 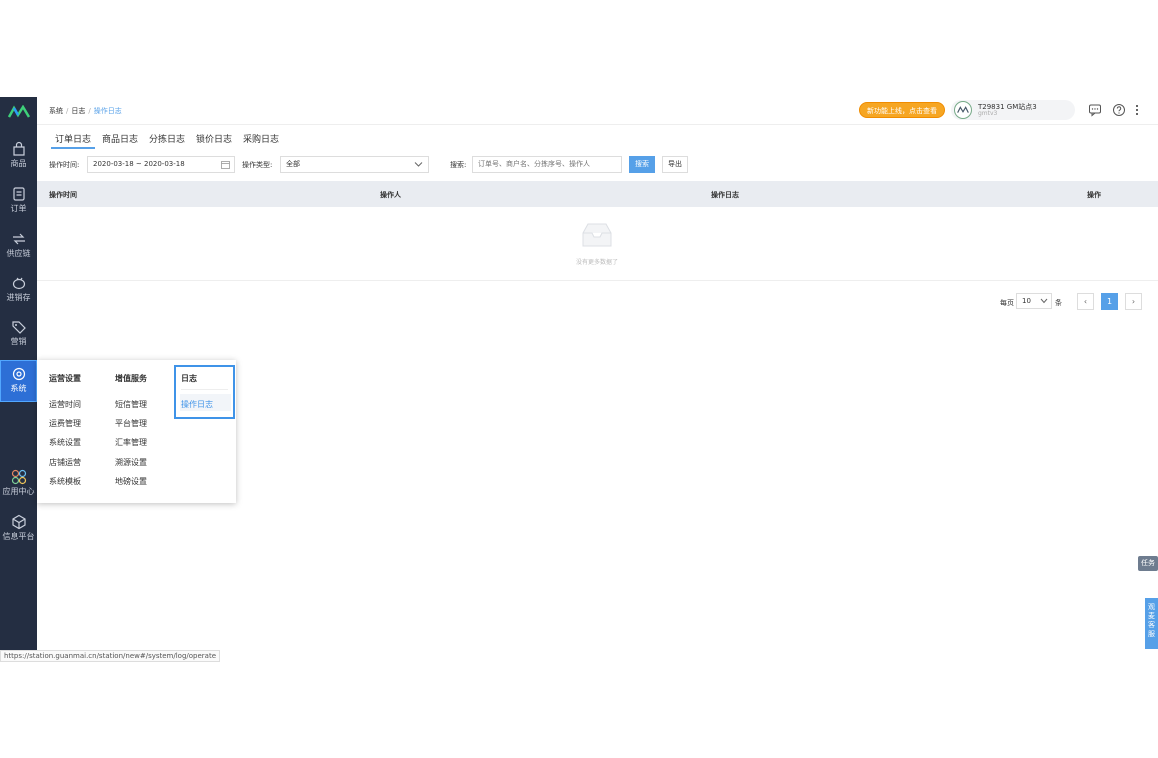 I want to click on top-header: 系统/日志/操作日志 新功能上线，点击查看 T29831 GM站点3 gmtv3, so click(x=597, y=111).